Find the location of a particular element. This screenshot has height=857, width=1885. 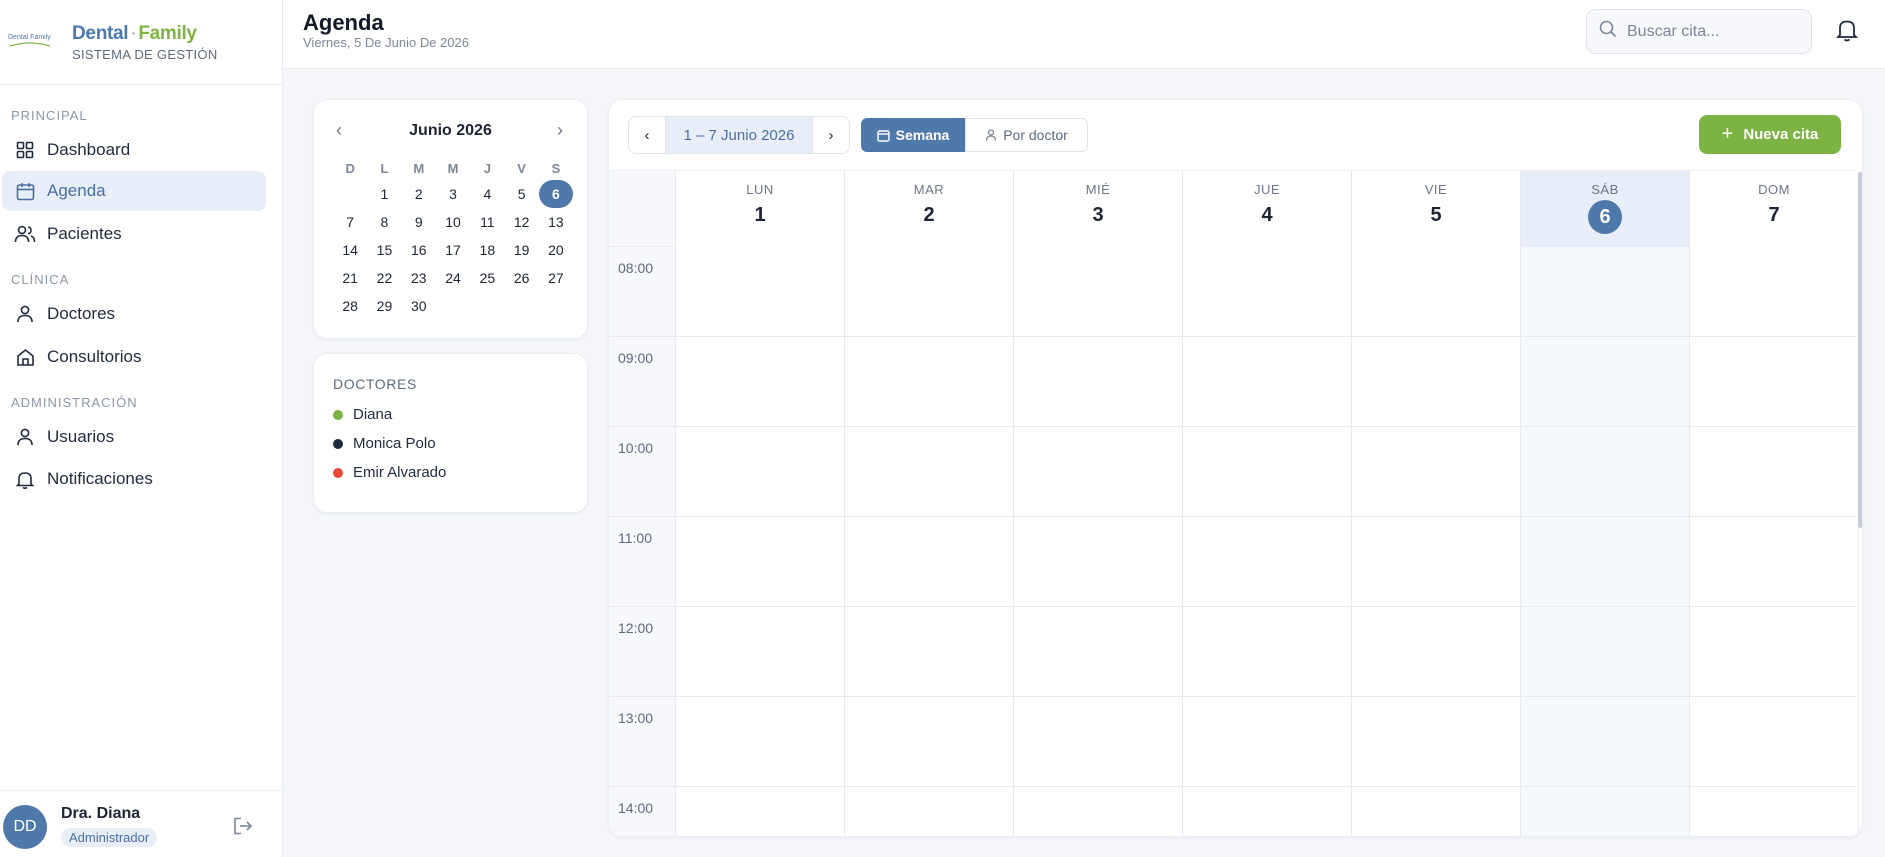

sidebar-item-notificaciones: Notificaciones is located at coordinates (134, 479).